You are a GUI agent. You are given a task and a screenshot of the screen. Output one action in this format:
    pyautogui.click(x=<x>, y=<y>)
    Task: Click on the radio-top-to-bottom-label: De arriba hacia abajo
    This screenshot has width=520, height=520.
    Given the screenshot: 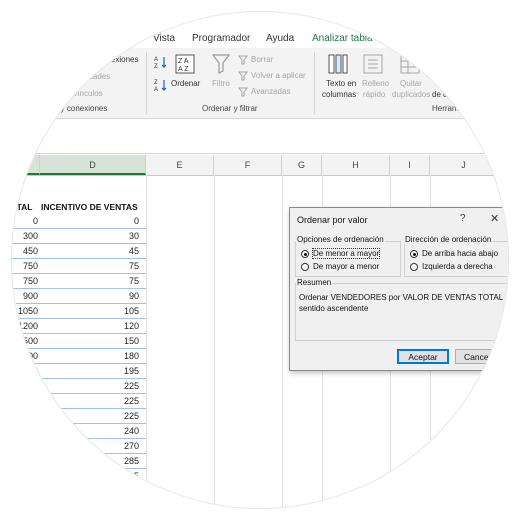 What is the action you would take?
    pyautogui.click(x=460, y=253)
    